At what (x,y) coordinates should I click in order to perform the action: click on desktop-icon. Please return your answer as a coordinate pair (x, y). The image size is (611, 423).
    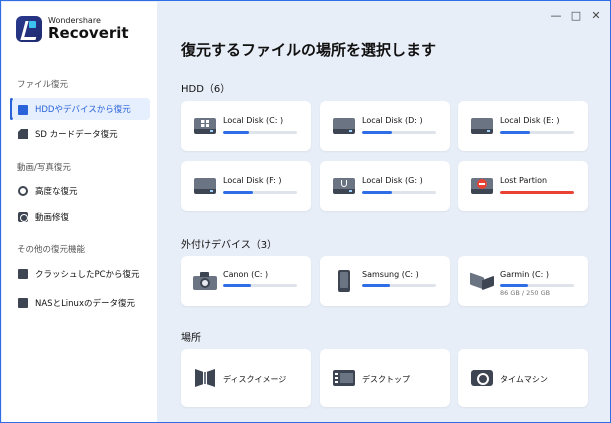
    Looking at the image, I should click on (344, 378).